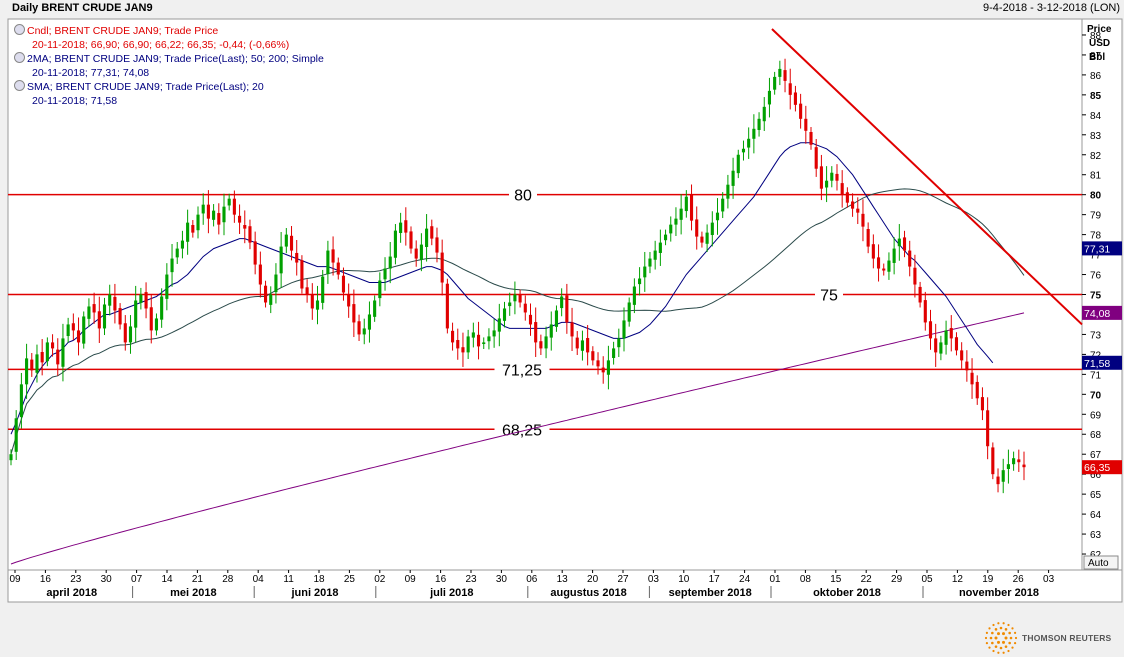 The image size is (1124, 657). Describe the element at coordinates (82, 8) in the screenshot. I see `chart-title: Daily BRENT CRUDE JAN9` at that location.